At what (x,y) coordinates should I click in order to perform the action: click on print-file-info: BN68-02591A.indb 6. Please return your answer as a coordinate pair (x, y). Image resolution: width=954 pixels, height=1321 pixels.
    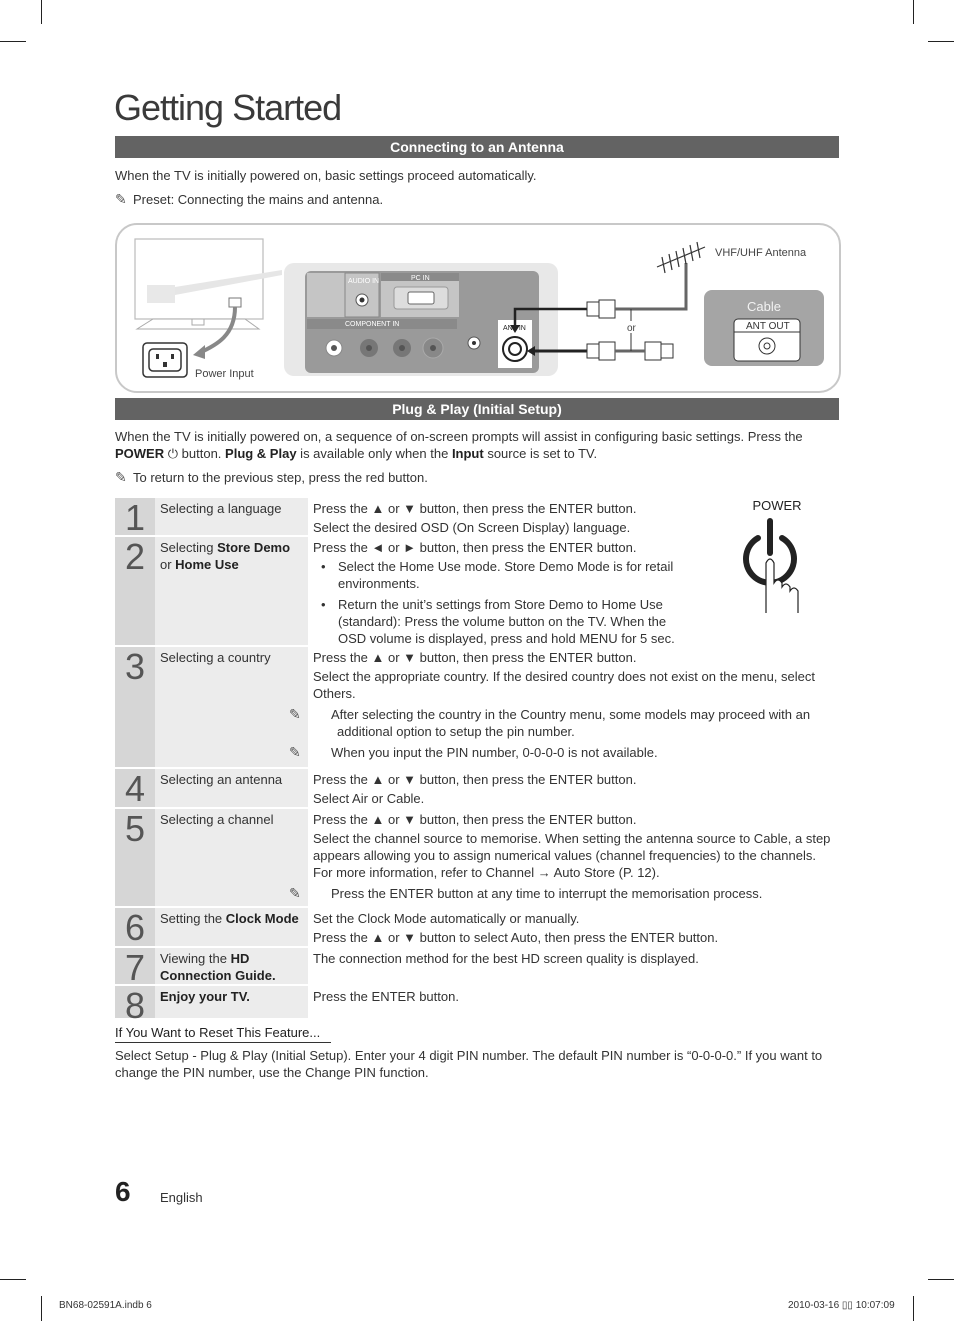
    Looking at the image, I should click on (105, 1305).